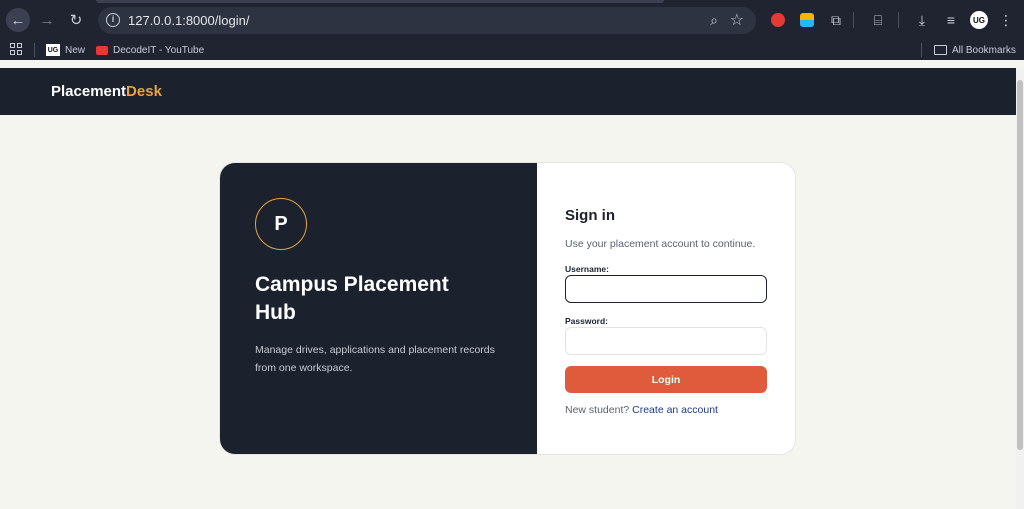 The height and width of the screenshot is (509, 1024). I want to click on forward-button: →, so click(47, 20).